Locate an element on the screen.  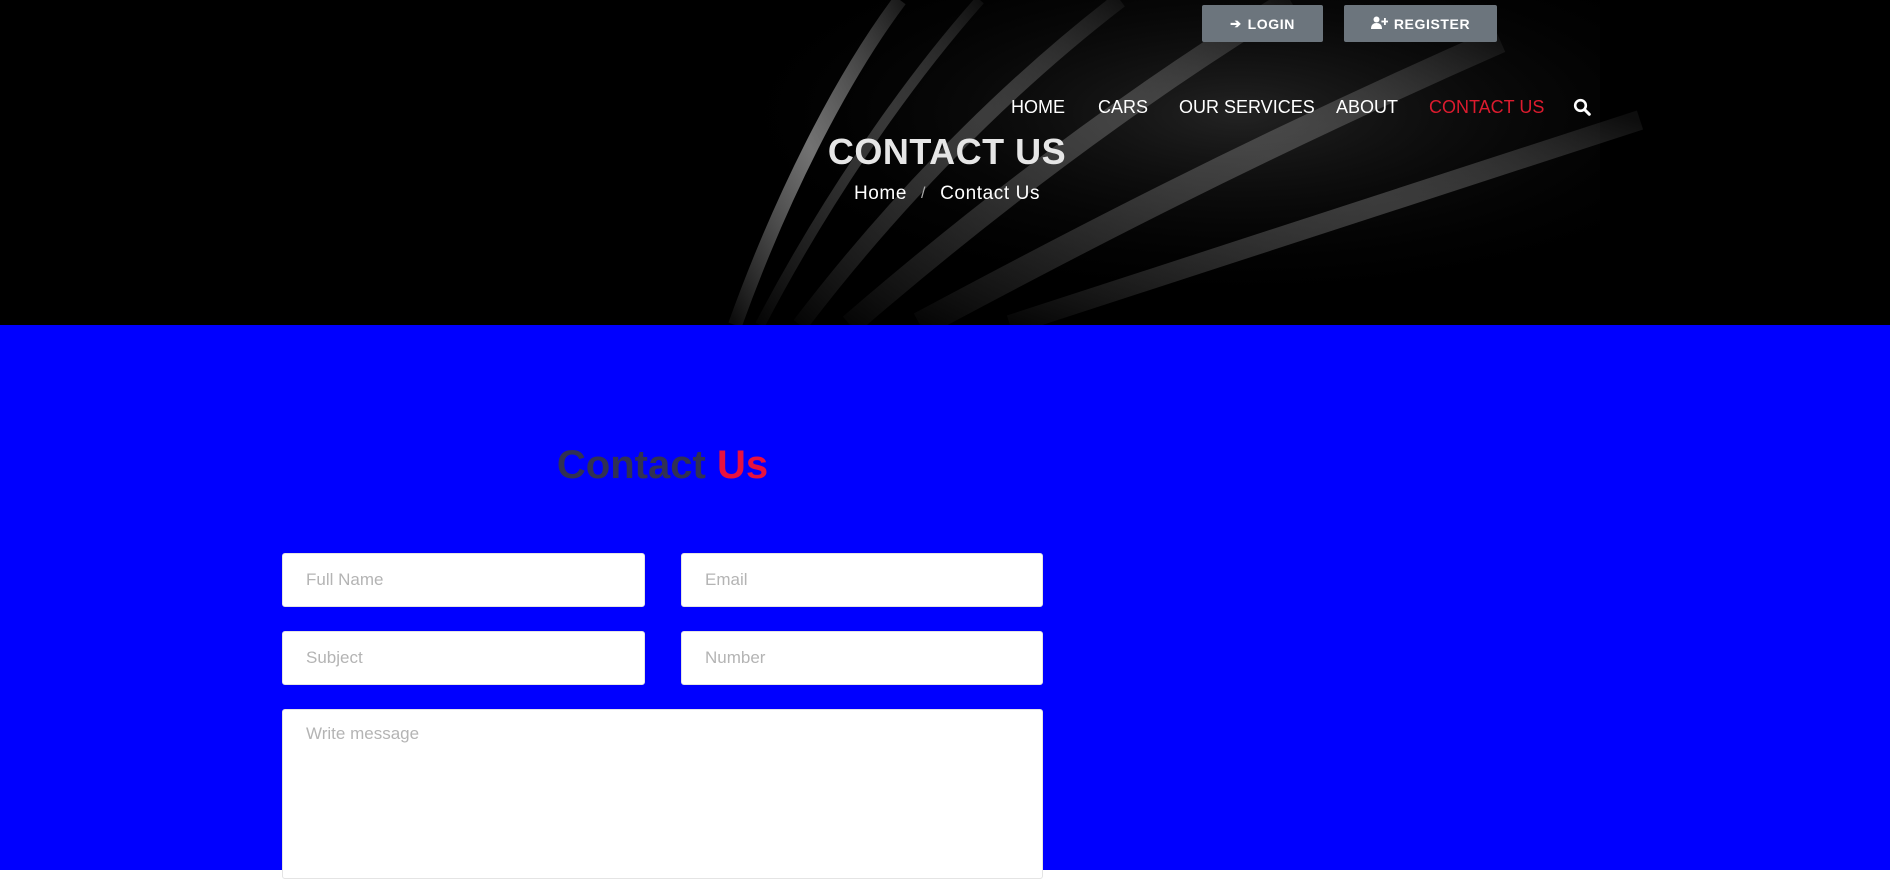
section-heading-part2: Us is located at coordinates (742, 465).